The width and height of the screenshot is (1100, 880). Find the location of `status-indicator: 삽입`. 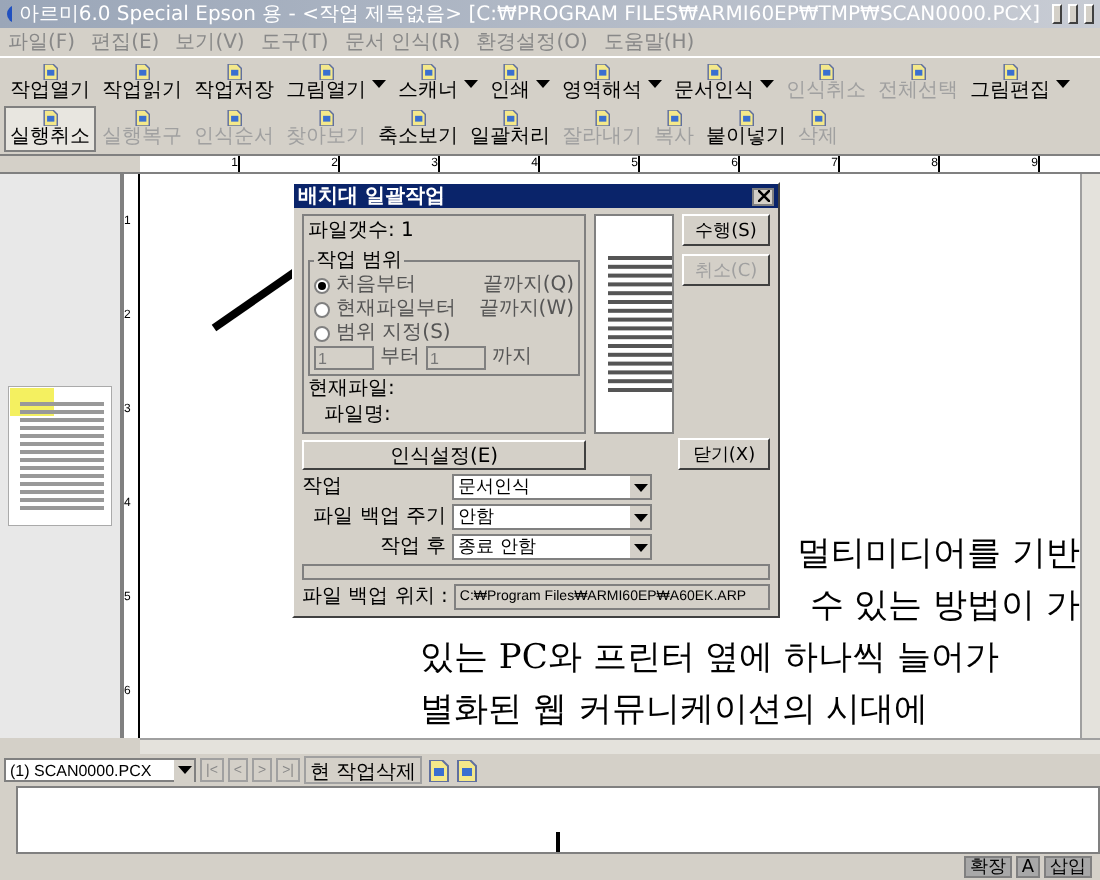

status-indicator: 삽입 is located at coordinates (1068, 867).